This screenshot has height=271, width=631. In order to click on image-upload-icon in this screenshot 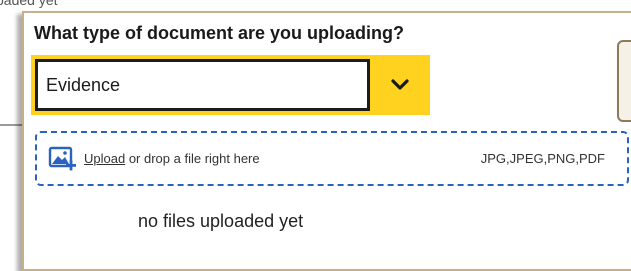, I will do `click(62, 158)`.